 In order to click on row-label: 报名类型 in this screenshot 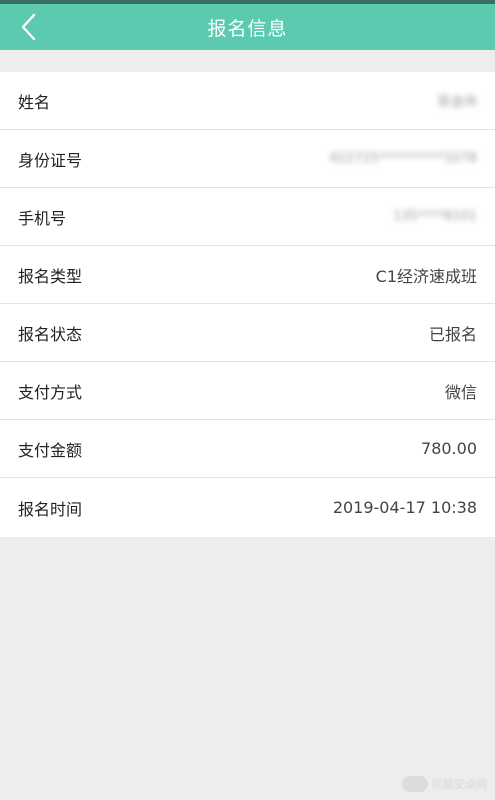, I will do `click(50, 276)`.